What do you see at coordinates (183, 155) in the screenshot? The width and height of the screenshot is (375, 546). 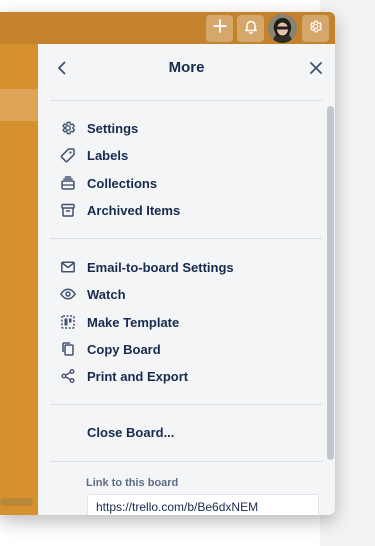 I see `menu-item-labels: Labels` at bounding box center [183, 155].